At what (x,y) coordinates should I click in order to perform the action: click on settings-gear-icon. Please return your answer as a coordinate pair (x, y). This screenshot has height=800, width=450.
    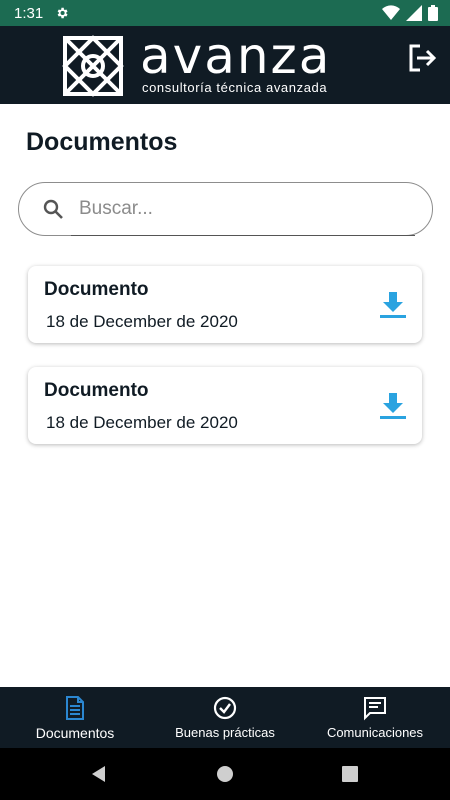
    Looking at the image, I should click on (62, 13).